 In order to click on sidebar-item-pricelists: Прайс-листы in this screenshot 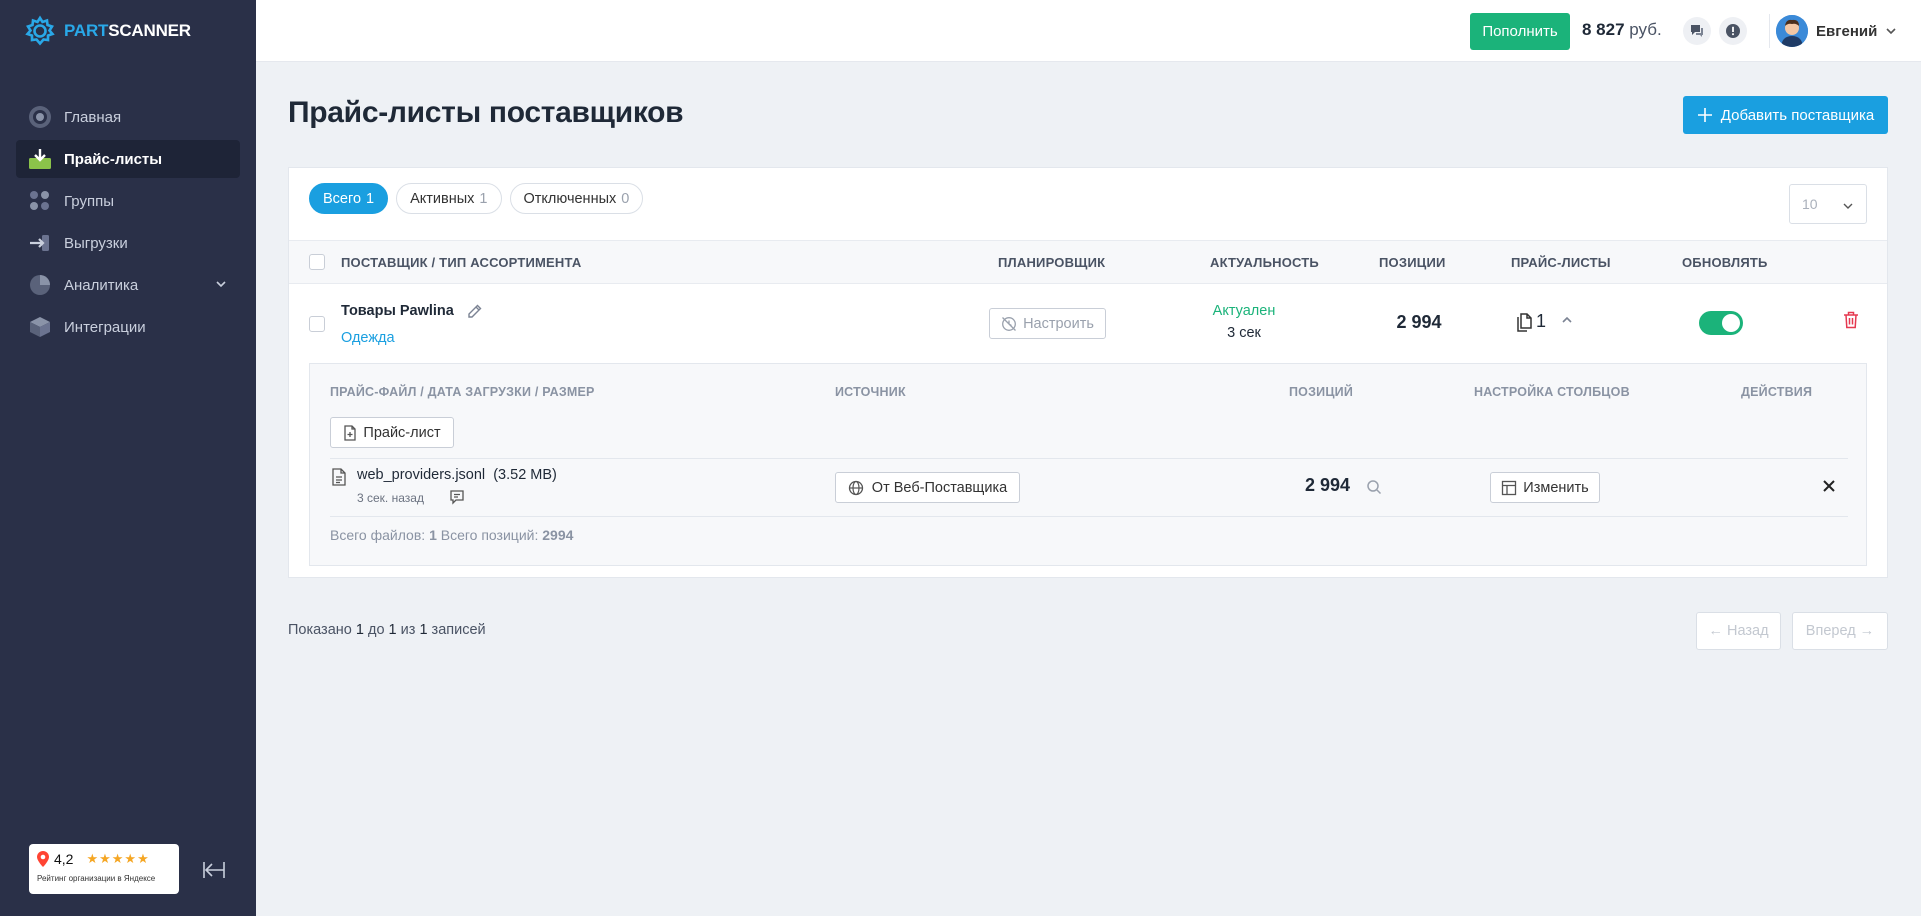, I will do `click(128, 159)`.